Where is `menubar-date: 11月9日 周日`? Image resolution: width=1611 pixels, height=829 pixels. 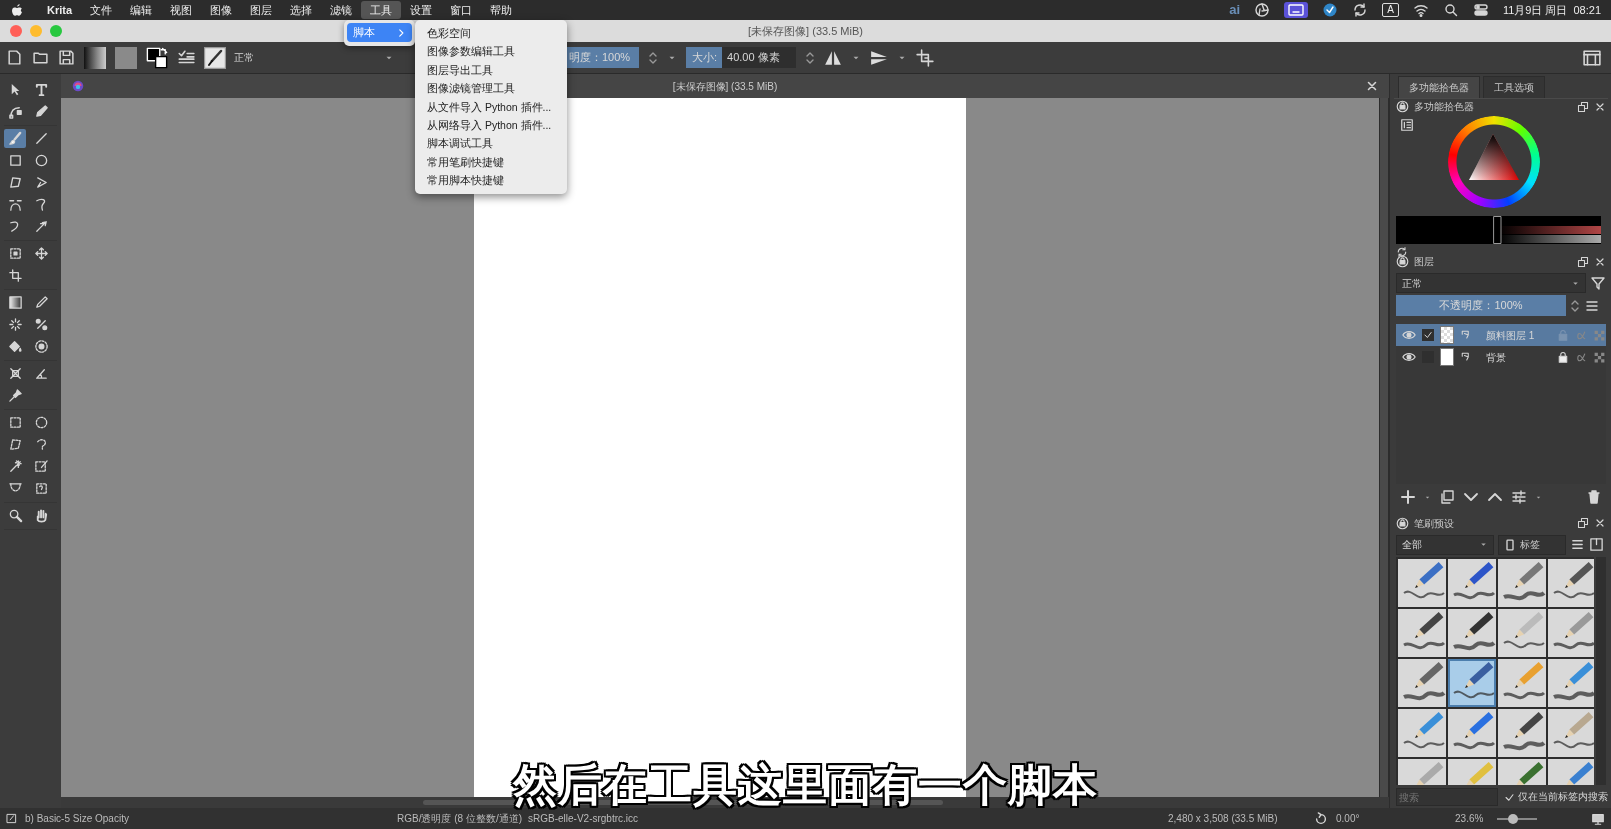 menubar-date: 11月9日 周日 is located at coordinates (1535, 10).